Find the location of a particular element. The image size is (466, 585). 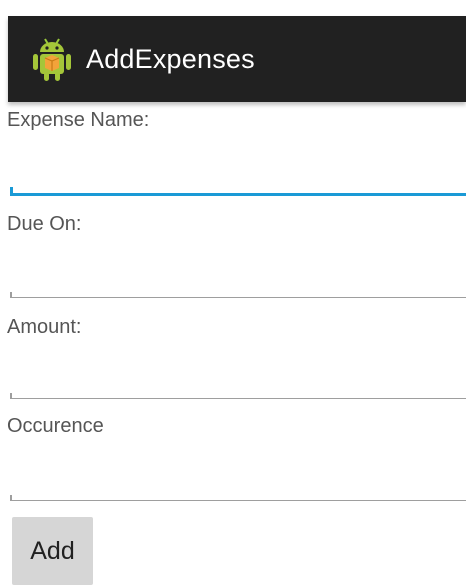

add-button: Add is located at coordinates (52, 551).